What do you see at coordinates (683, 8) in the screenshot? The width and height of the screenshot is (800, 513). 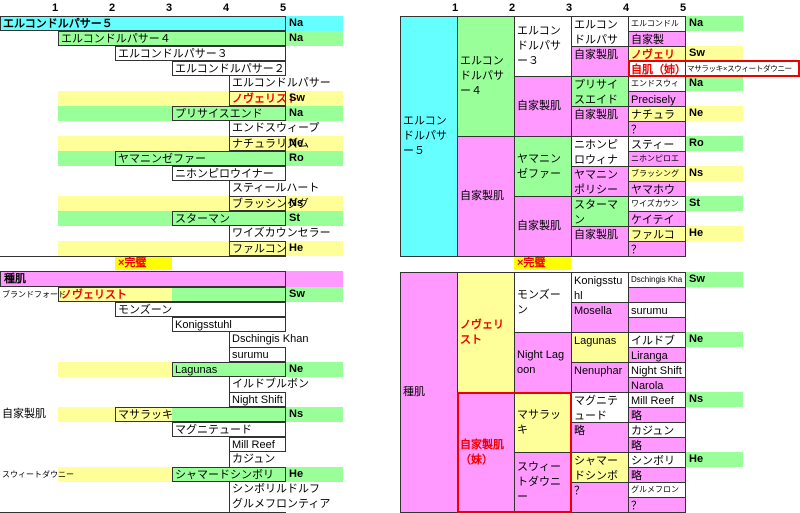 I see `generation-header-right: 5` at bounding box center [683, 8].